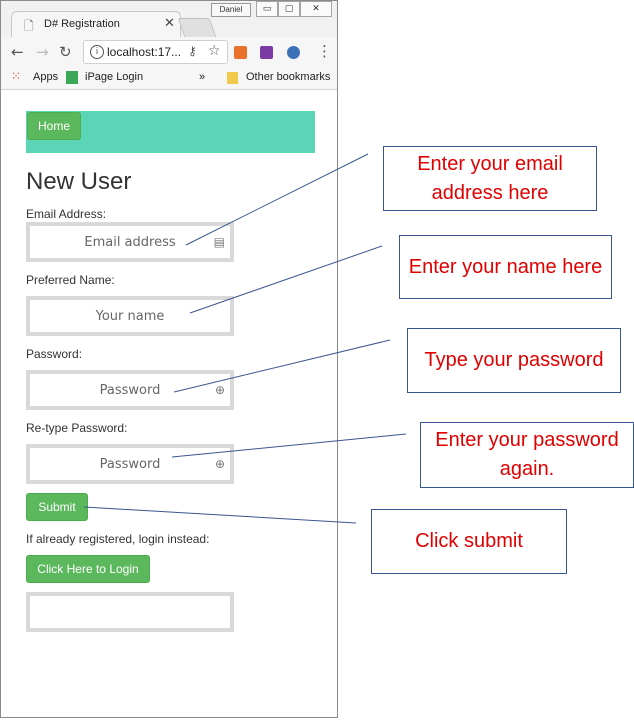 The height and width of the screenshot is (720, 634). What do you see at coordinates (286, 279) in the screenshot?
I see `callout-line-name` at bounding box center [286, 279].